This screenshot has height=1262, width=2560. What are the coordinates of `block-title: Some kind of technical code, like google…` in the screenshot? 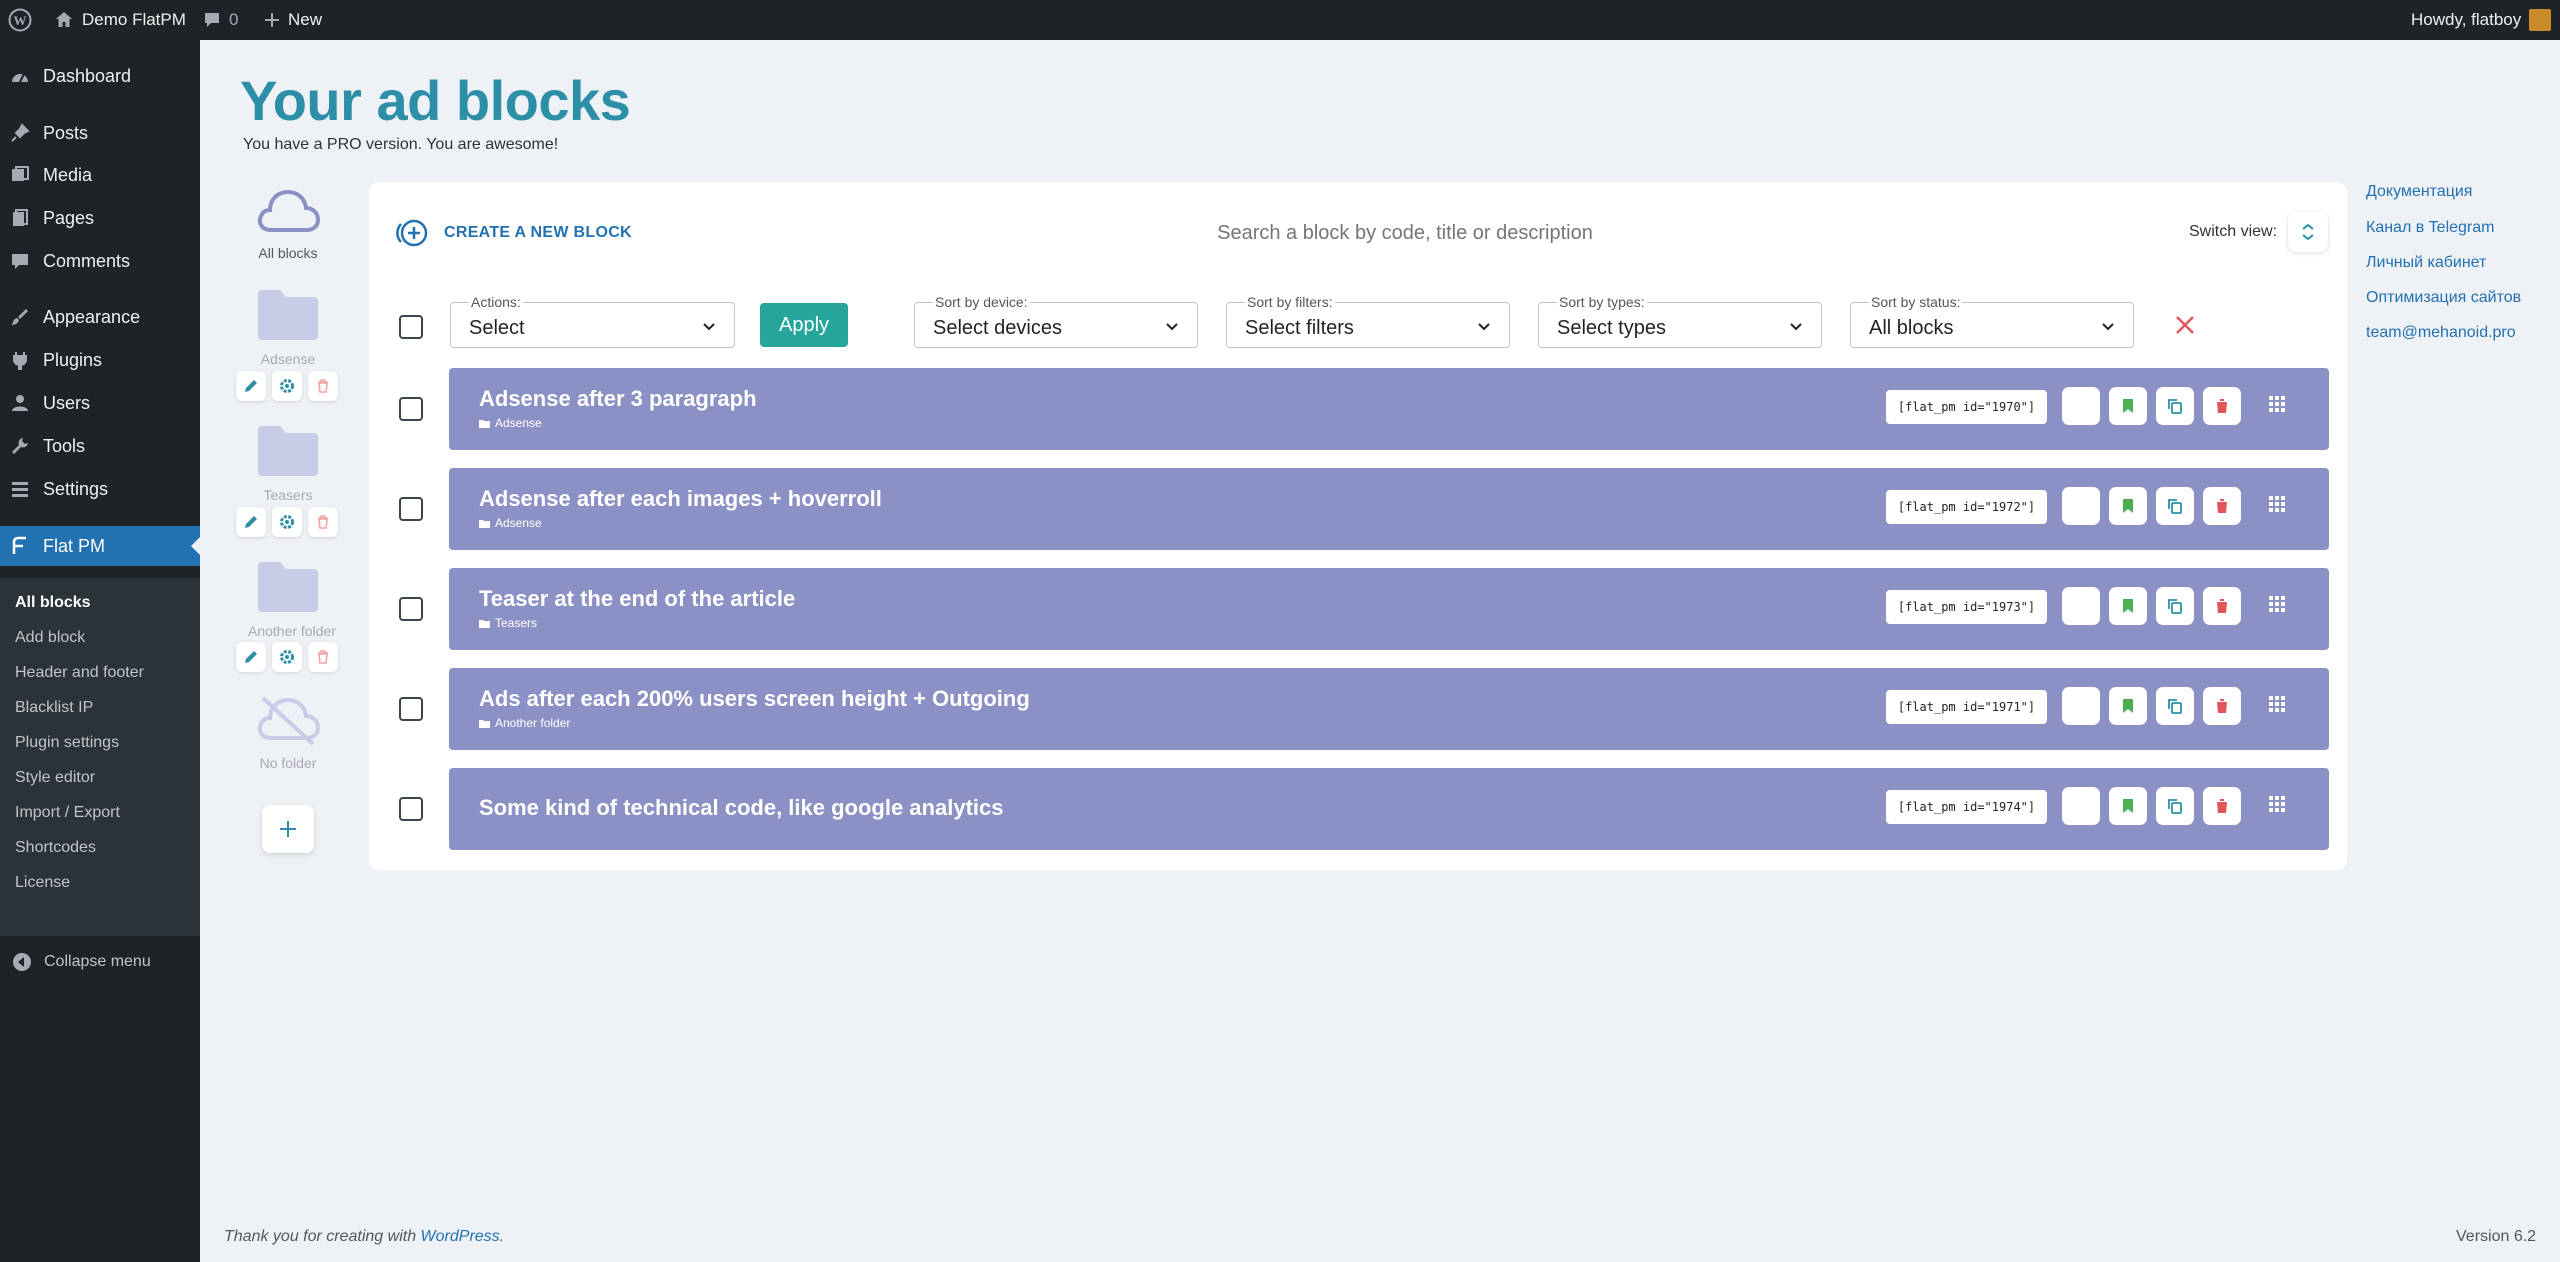 It's located at (741, 808).